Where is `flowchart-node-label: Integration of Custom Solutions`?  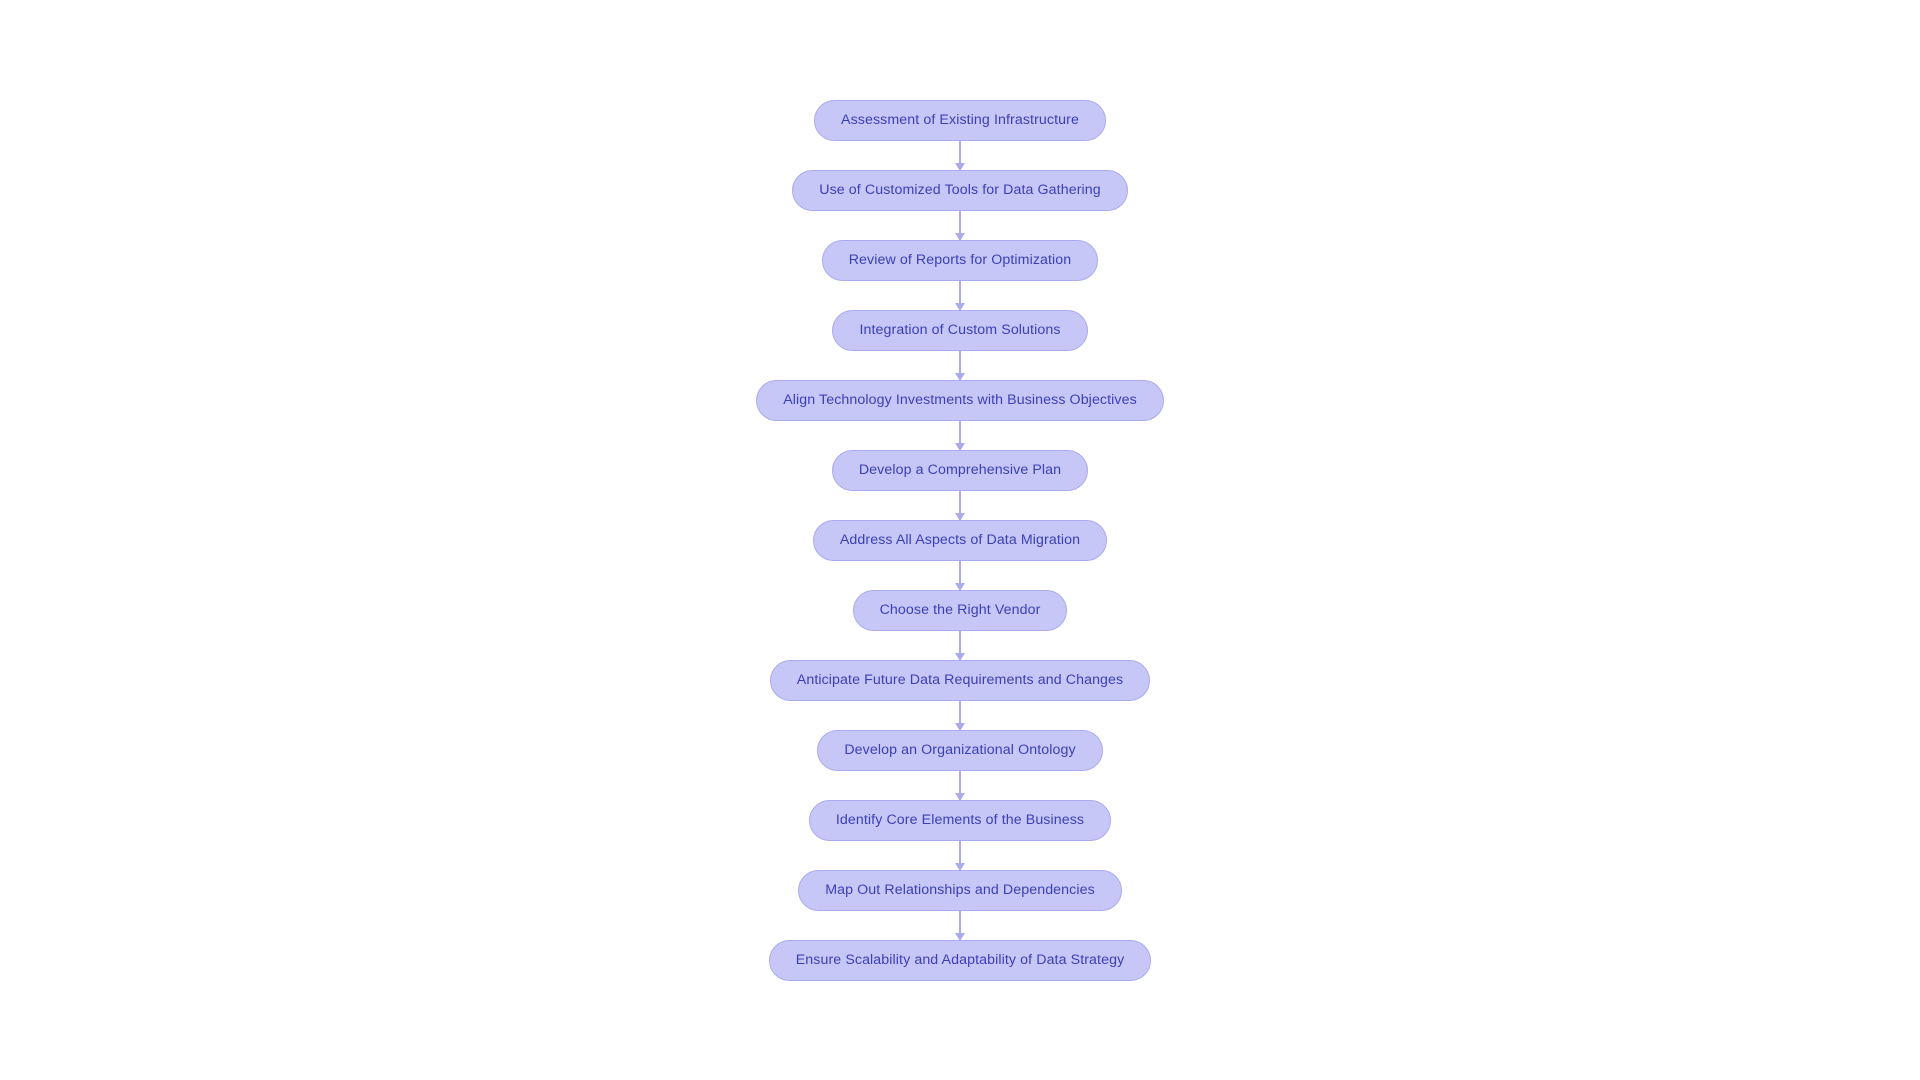 flowchart-node-label: Integration of Custom Solutions is located at coordinates (960, 330).